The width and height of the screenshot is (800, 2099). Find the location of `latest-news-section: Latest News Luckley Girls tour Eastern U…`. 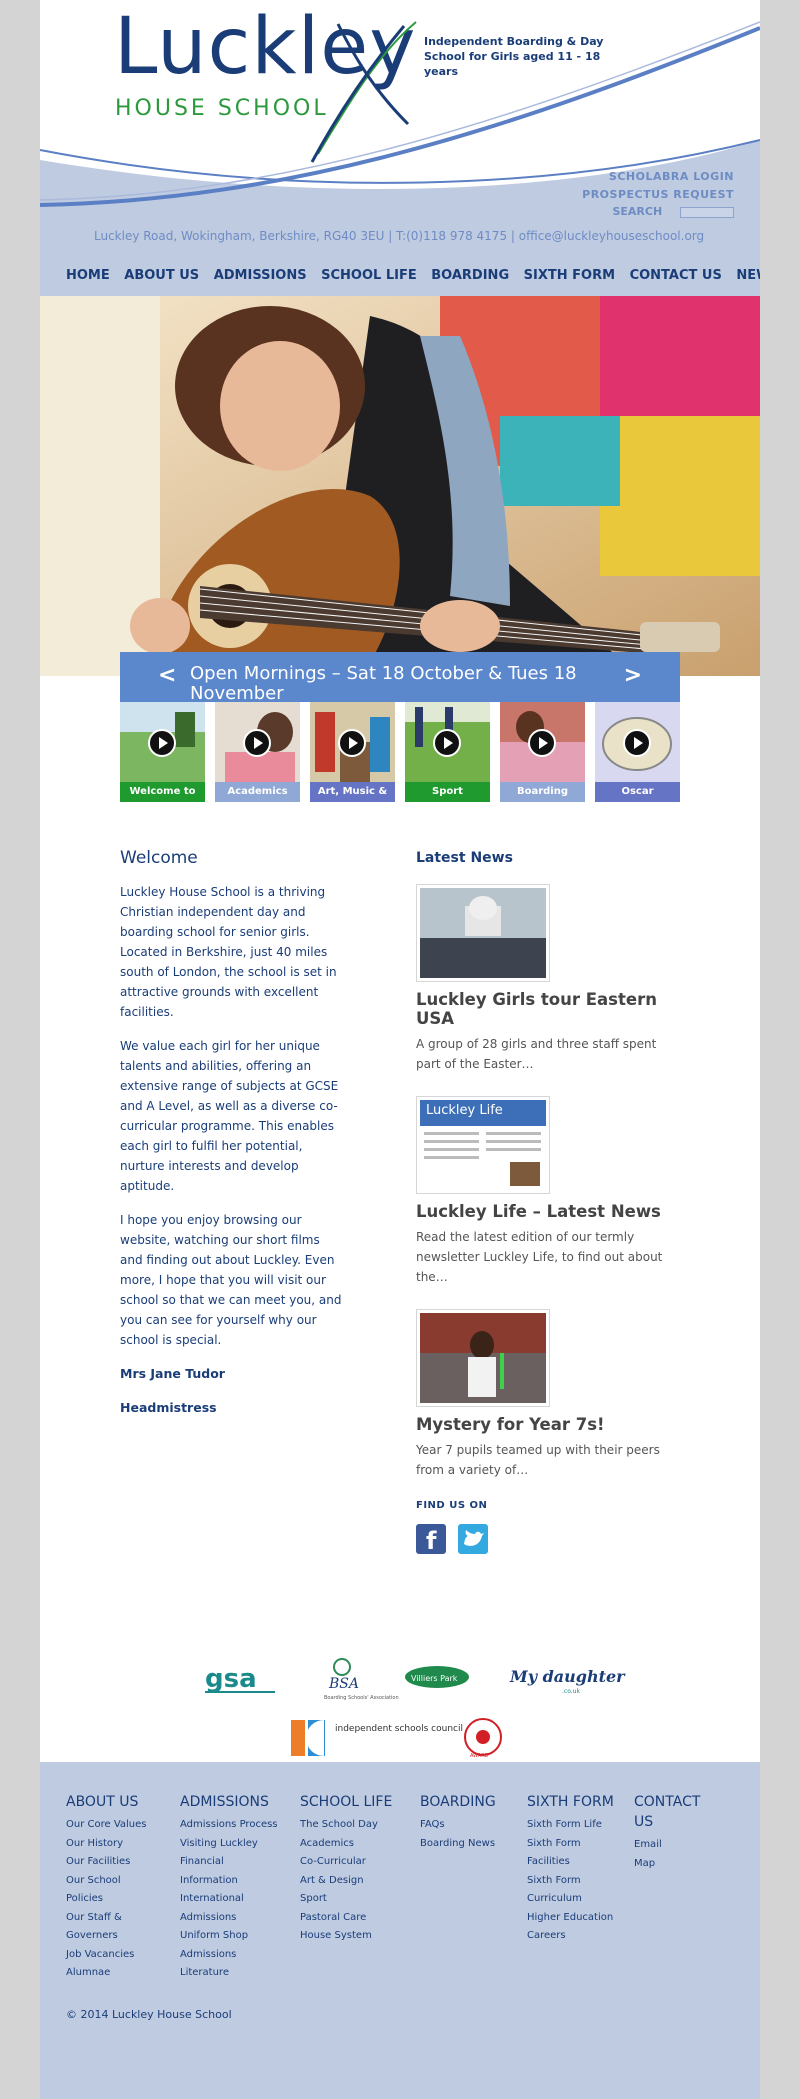

latest-news-section: Latest News Luckley Girls tour Eastern U… is located at coordinates (548, 1175).